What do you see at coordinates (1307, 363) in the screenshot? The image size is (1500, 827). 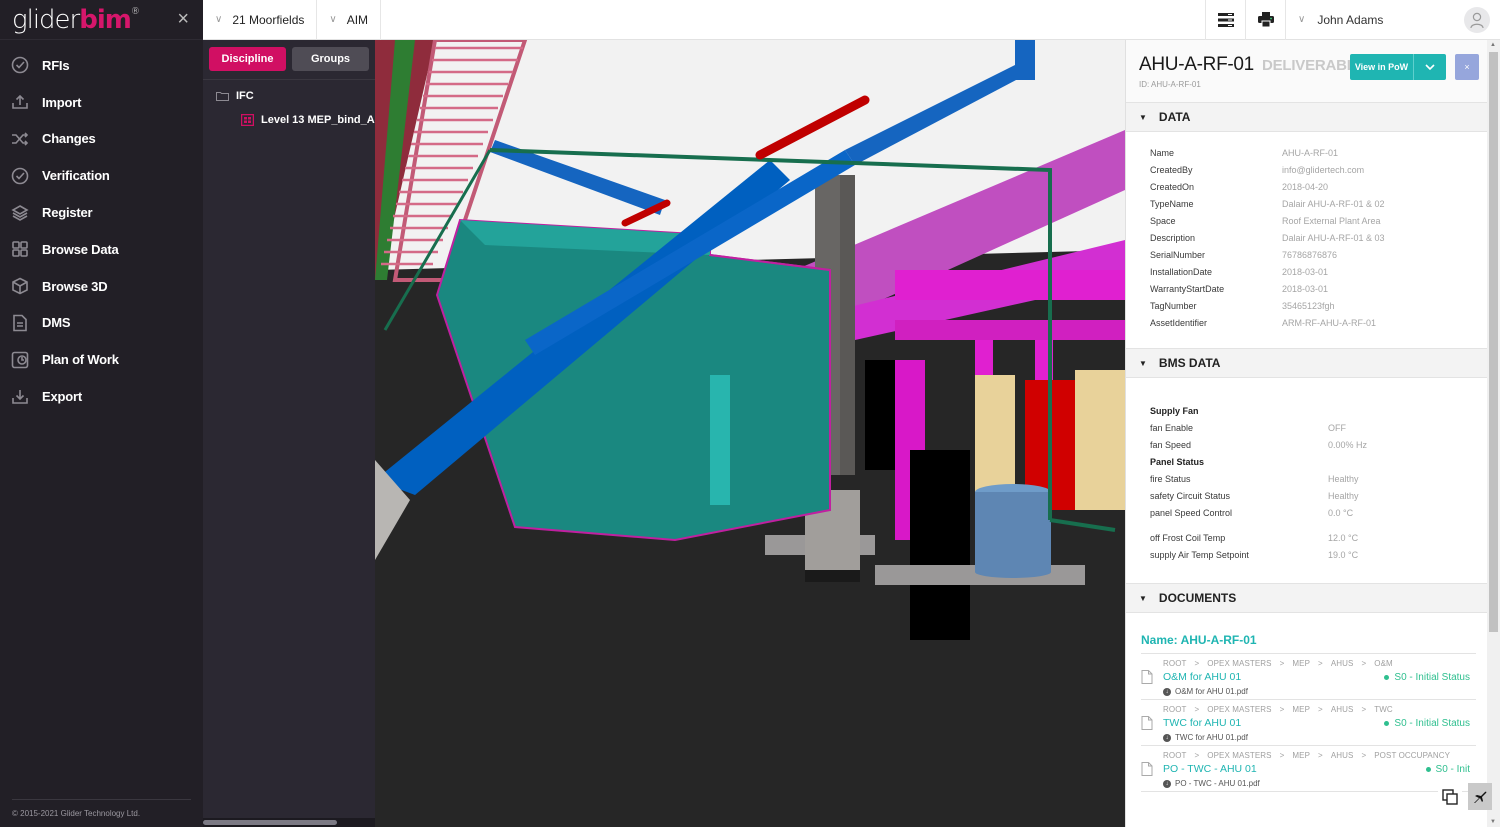 I see `bms-section-header: ▼ BMS DATA` at bounding box center [1307, 363].